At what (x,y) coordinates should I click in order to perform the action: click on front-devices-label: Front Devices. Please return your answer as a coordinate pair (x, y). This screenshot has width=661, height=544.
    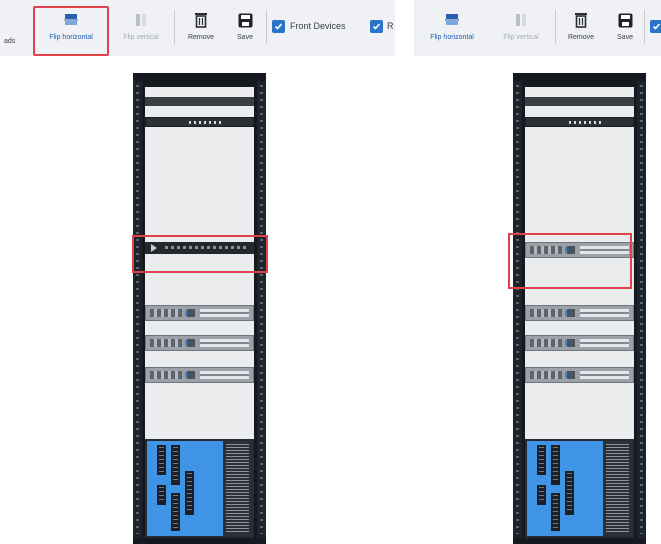
    Looking at the image, I should click on (318, 26).